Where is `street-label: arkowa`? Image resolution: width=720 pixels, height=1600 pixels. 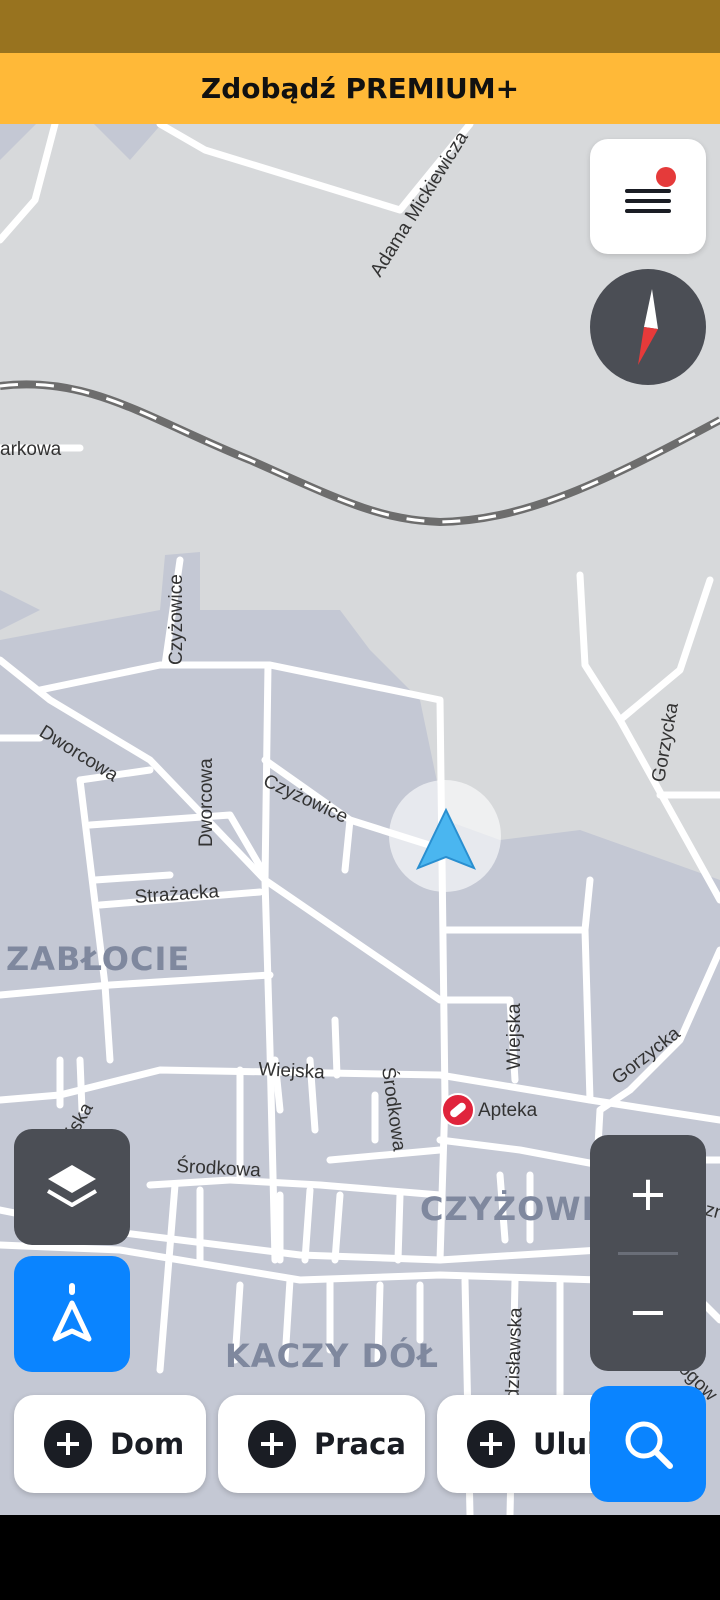
street-label: arkowa is located at coordinates (31, 449).